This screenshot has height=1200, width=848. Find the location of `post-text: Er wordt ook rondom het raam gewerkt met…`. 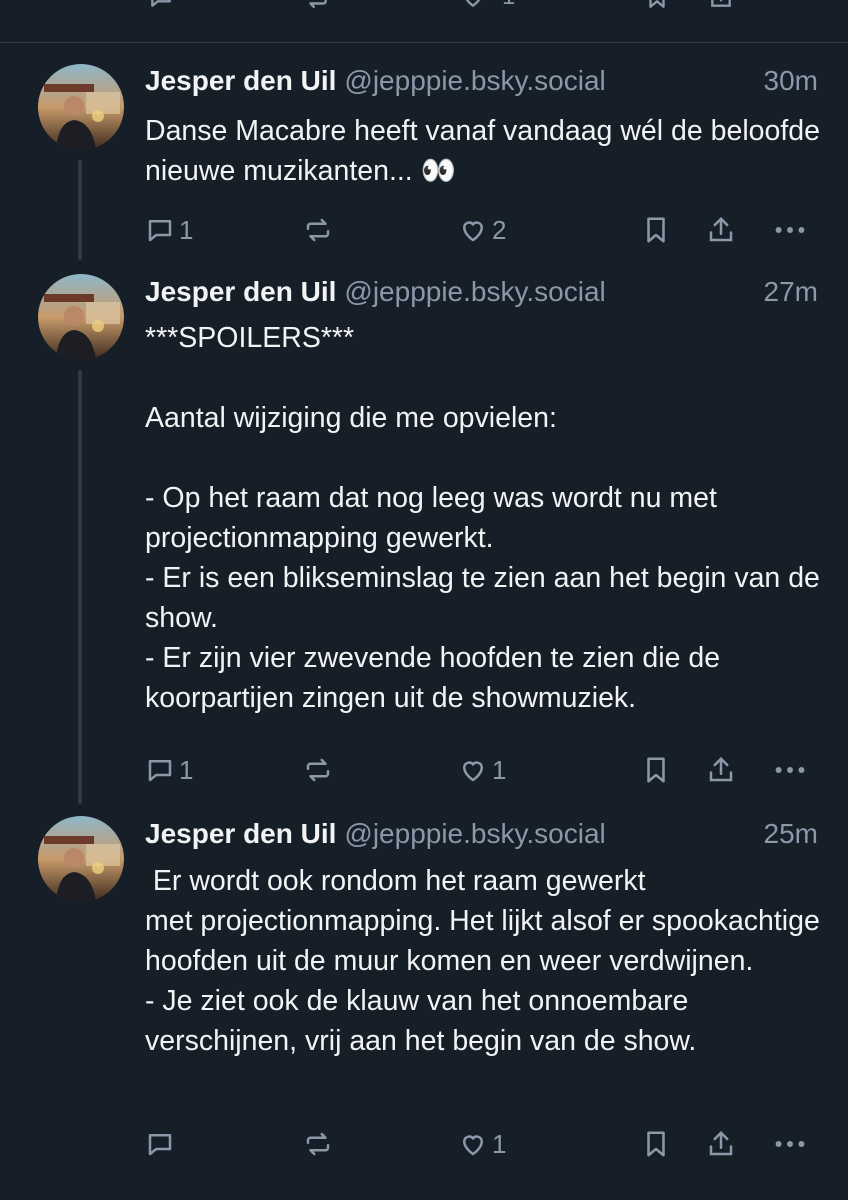

post-text: Er wordt ook rondom het raam gewerkt met… is located at coordinates (482, 961).